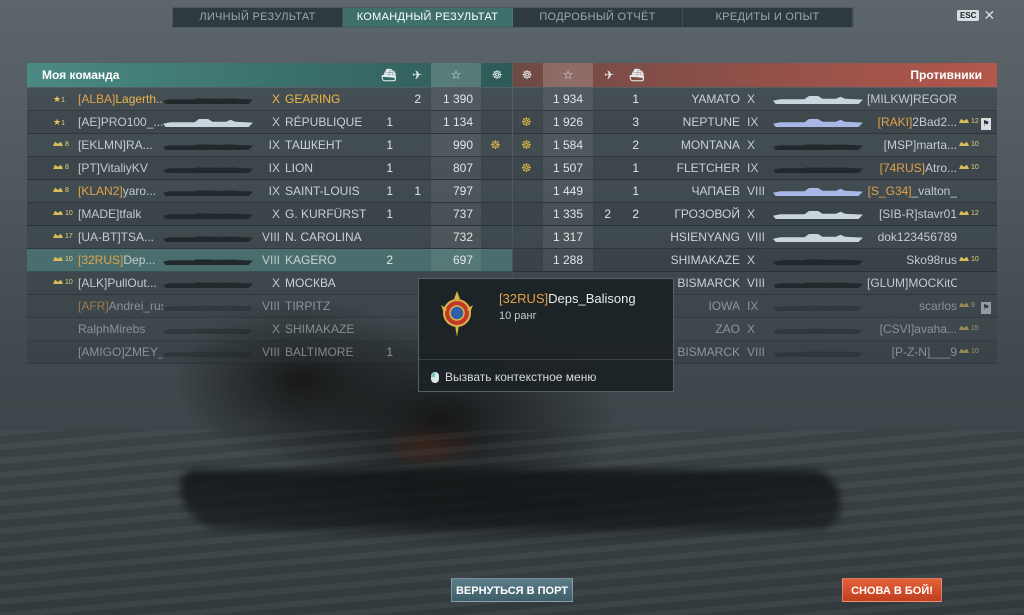 The width and height of the screenshot is (1024, 615). I want to click on flag-icon: ⚑, so click(986, 308).